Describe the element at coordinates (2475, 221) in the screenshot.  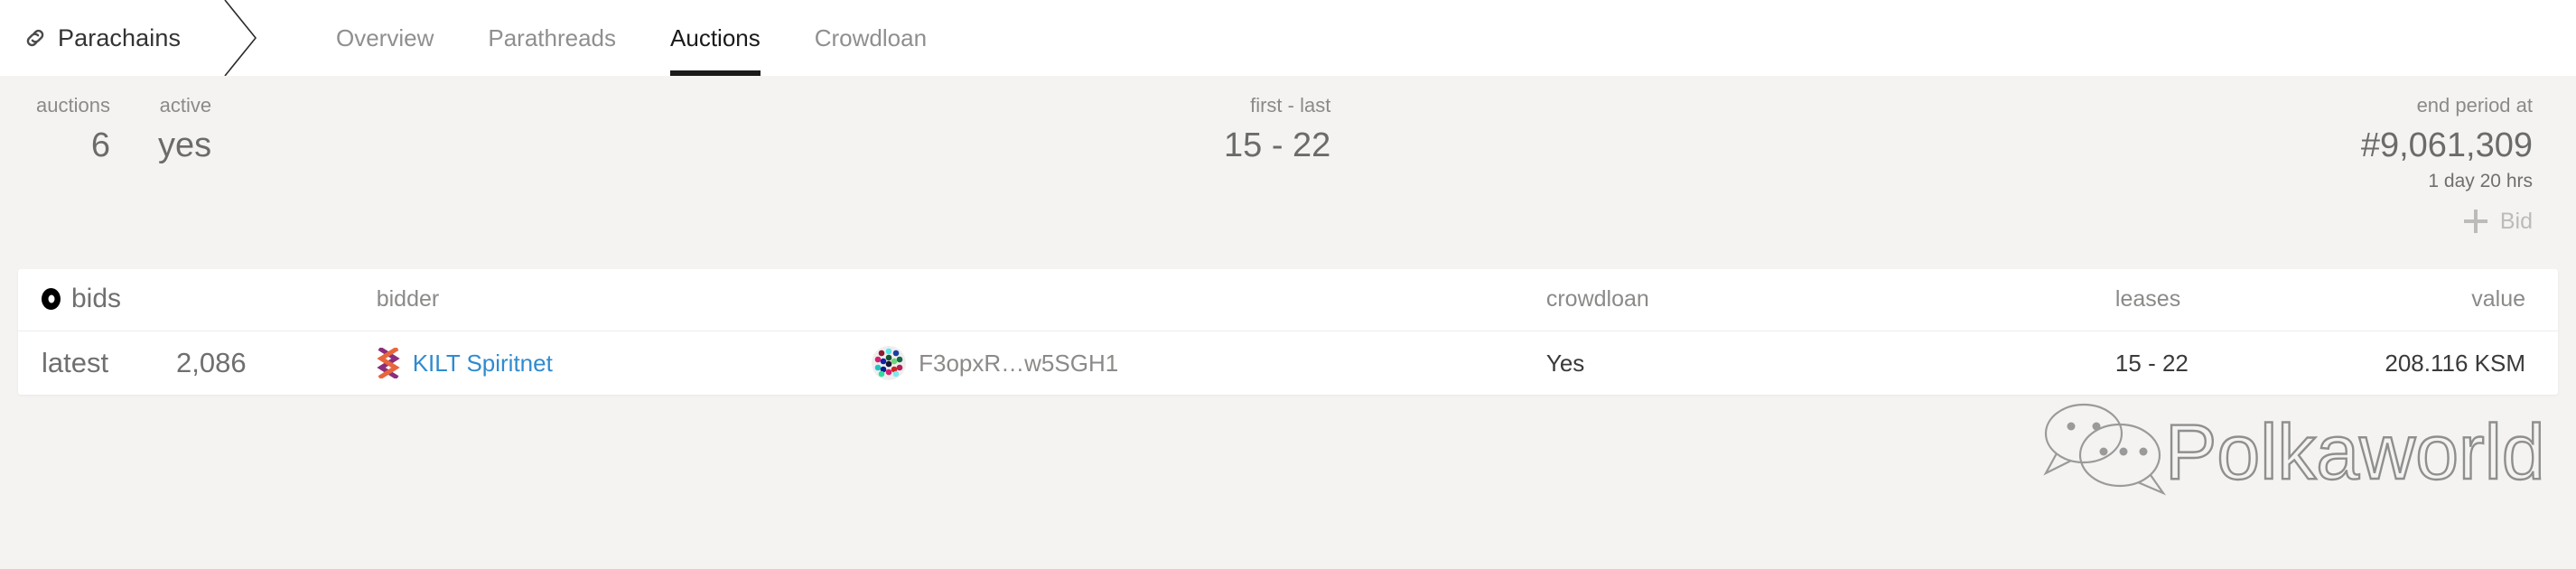
I see `plus-icon` at that location.